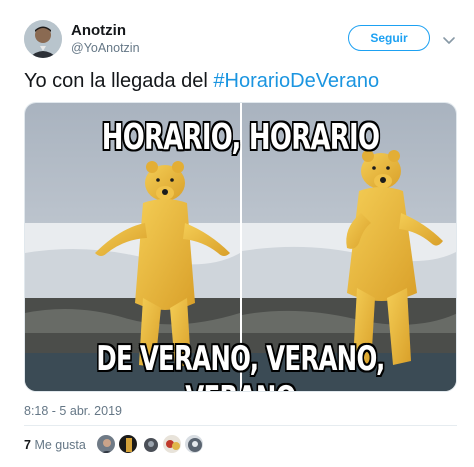  Describe the element at coordinates (240, 425) in the screenshot. I see `divider` at that location.